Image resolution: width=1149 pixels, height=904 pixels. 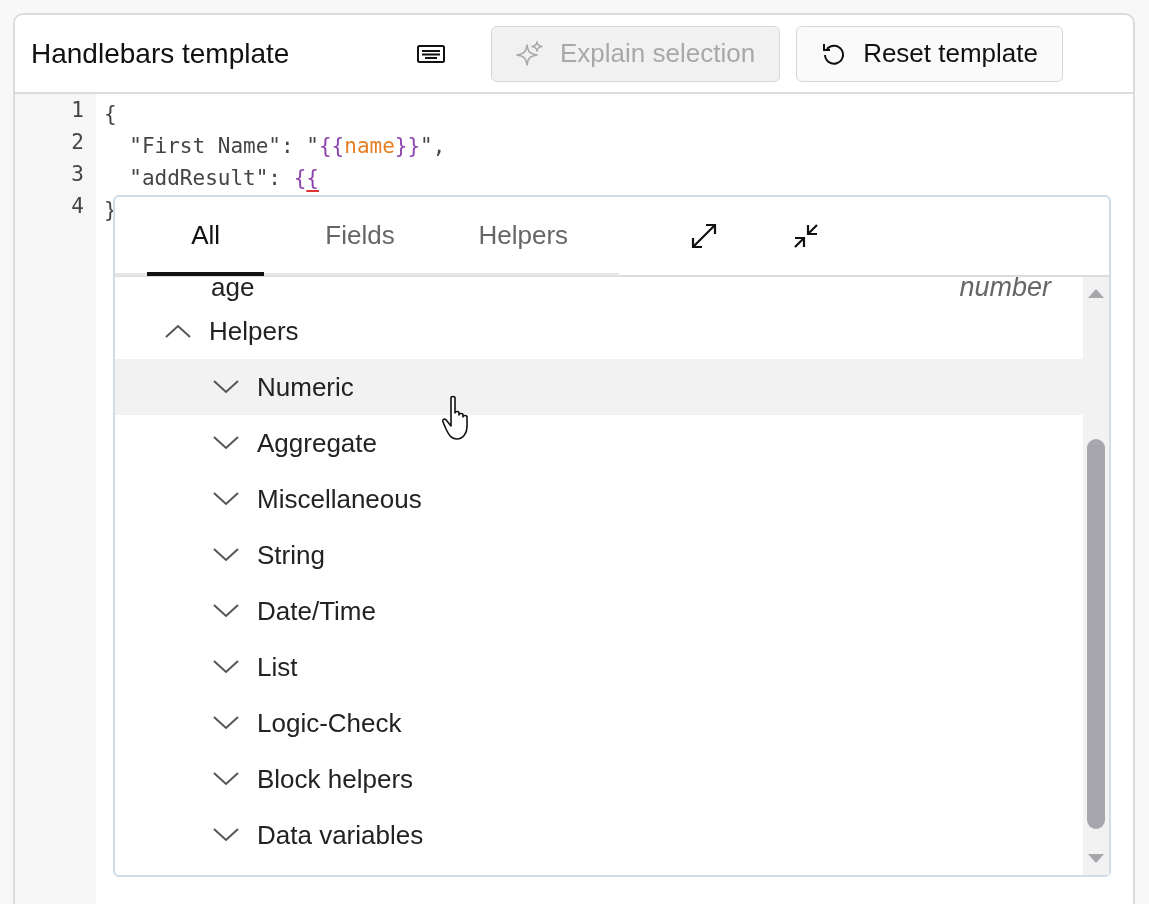 I want to click on tree-item: Miscellaneous, so click(x=599, y=499).